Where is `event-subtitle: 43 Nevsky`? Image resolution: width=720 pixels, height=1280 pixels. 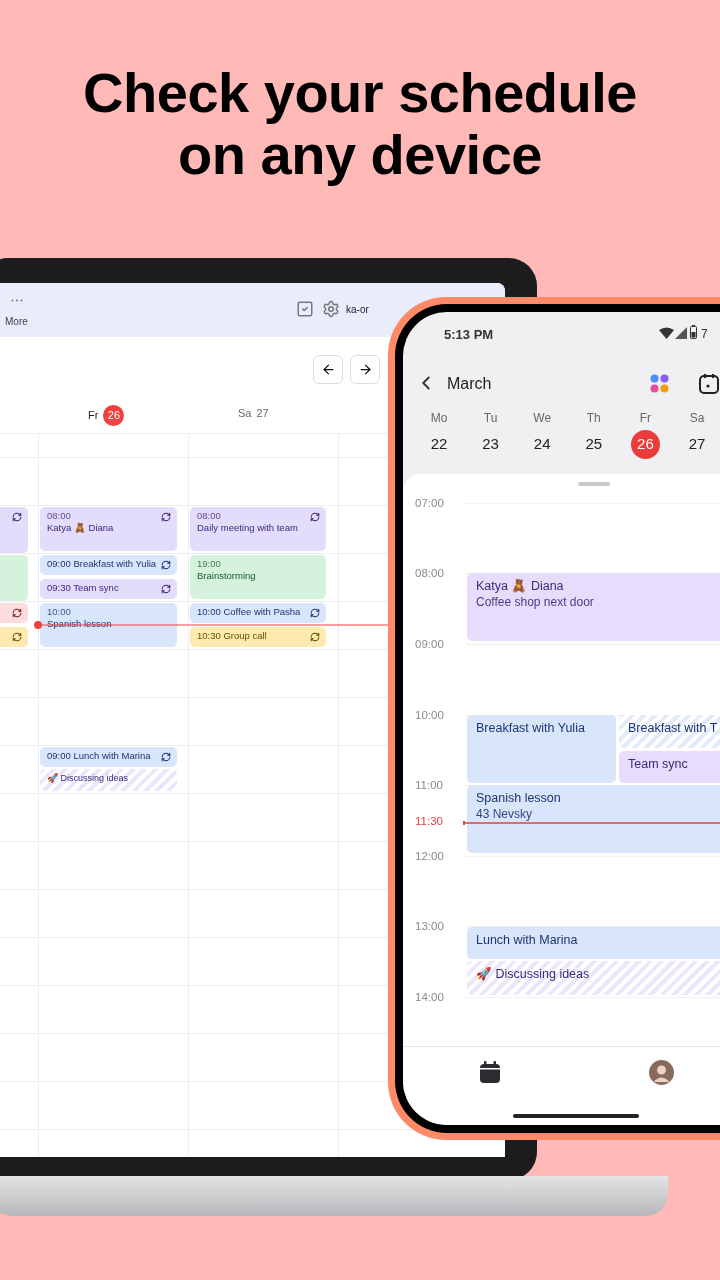
event-subtitle: 43 Nevsky is located at coordinates (505, 814).